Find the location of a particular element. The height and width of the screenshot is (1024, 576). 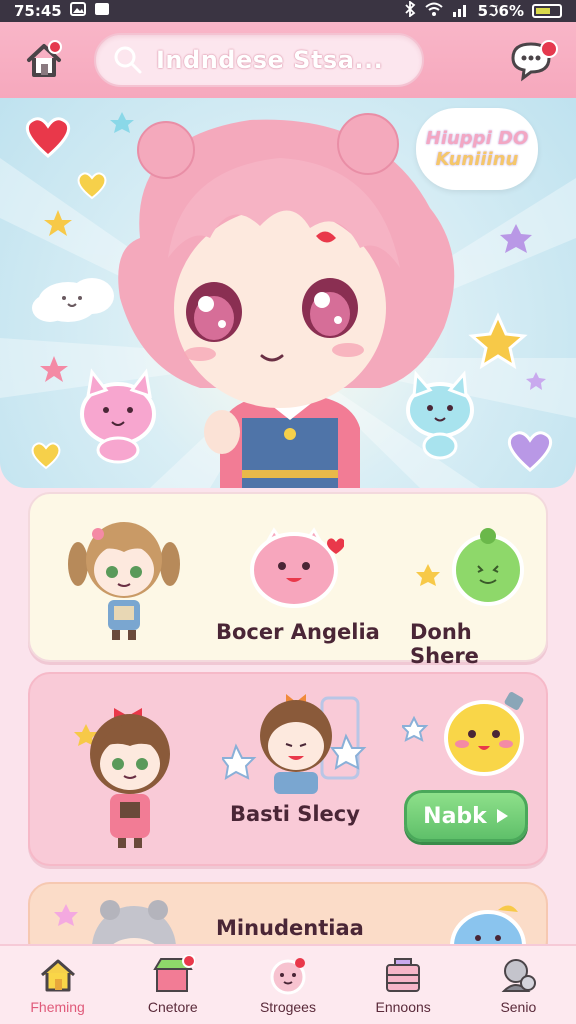

store-icon is located at coordinates (174, 973).